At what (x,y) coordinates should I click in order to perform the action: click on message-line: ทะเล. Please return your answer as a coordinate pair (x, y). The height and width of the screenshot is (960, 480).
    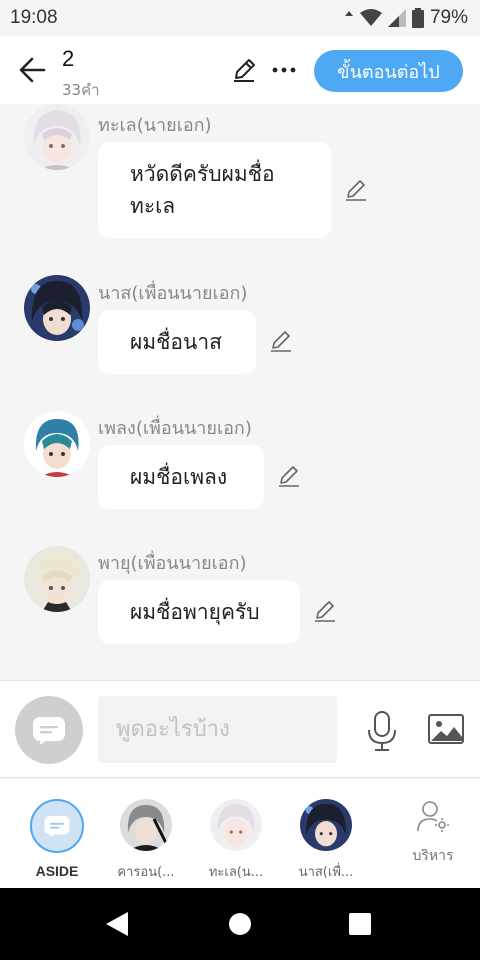
    Looking at the image, I should click on (153, 206).